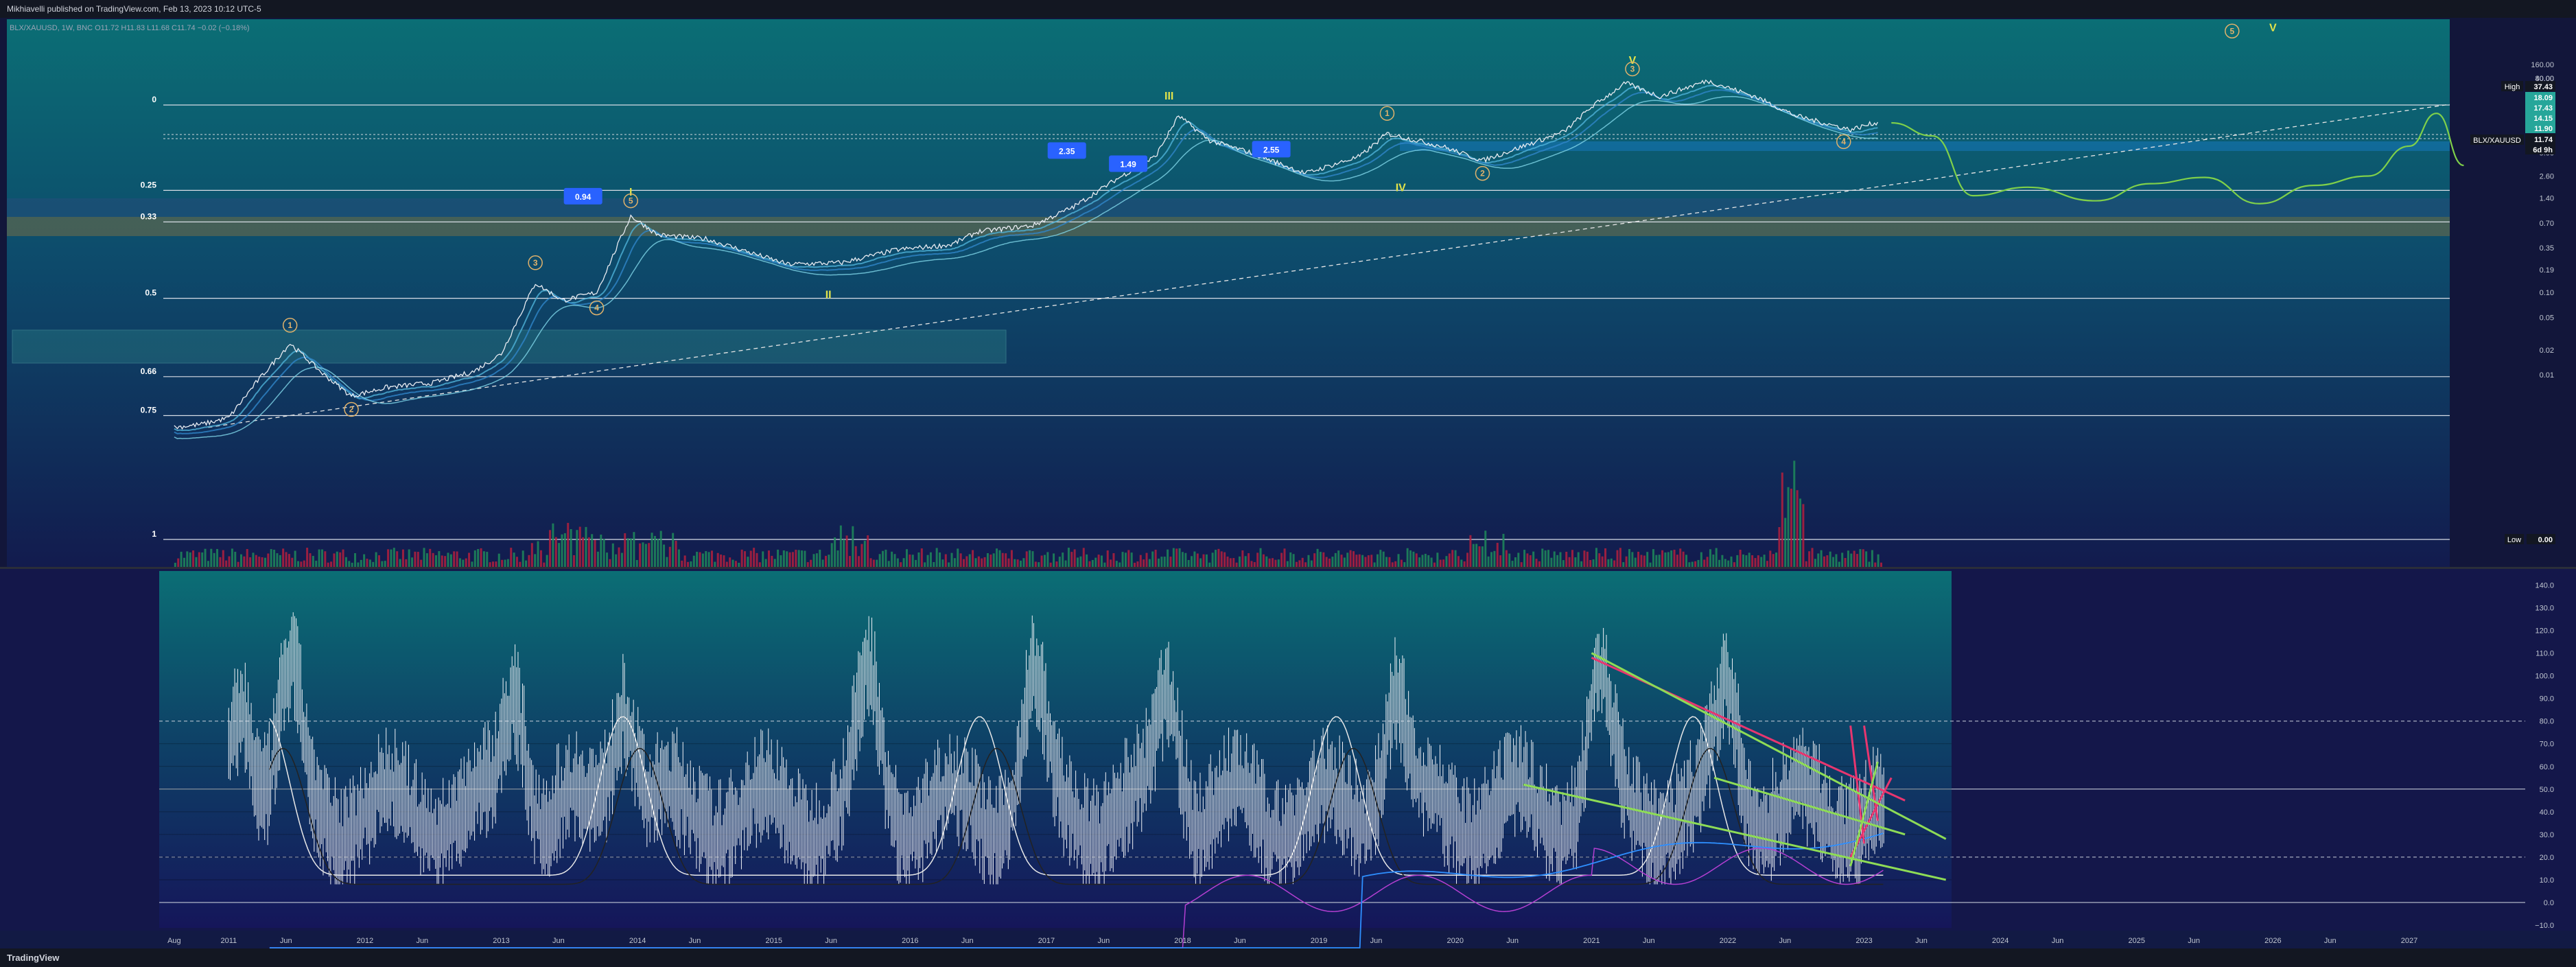 This screenshot has width=2576, height=967. Describe the element at coordinates (2547, 318) in the screenshot. I see `y-tick-label: 0.05` at that location.